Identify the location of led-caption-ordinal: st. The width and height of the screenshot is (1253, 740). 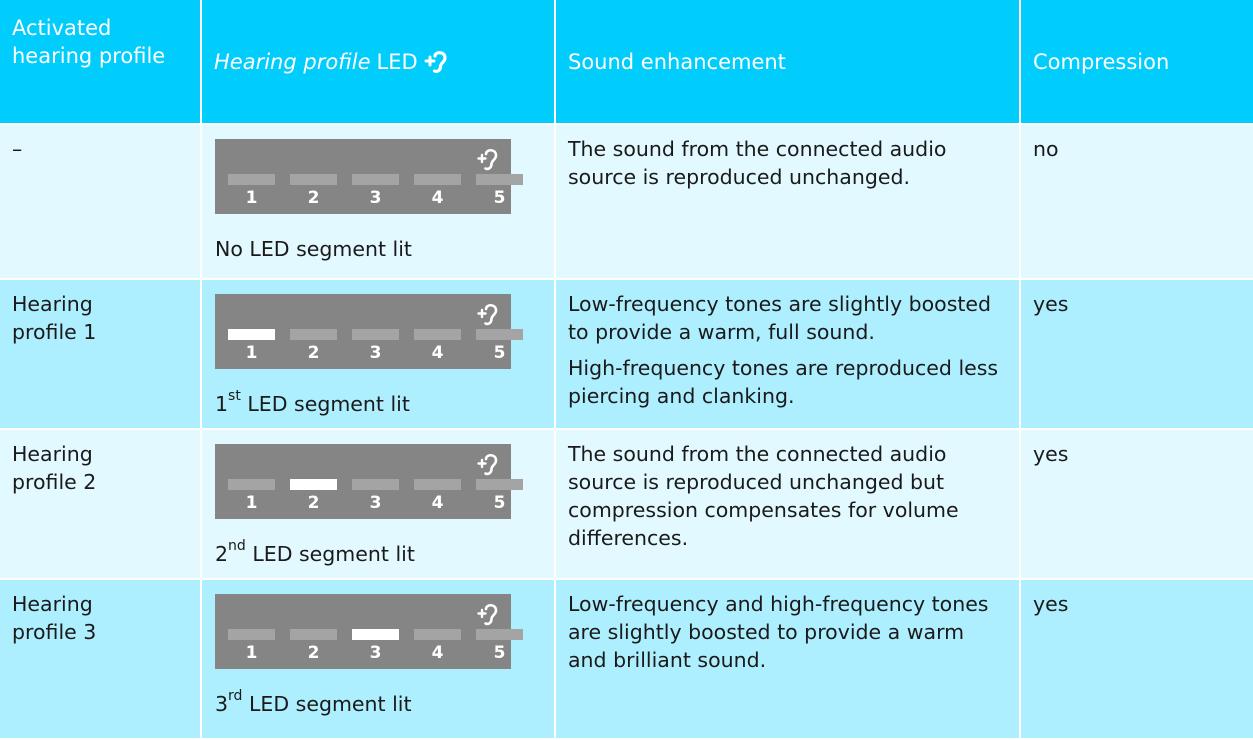
(234, 396).